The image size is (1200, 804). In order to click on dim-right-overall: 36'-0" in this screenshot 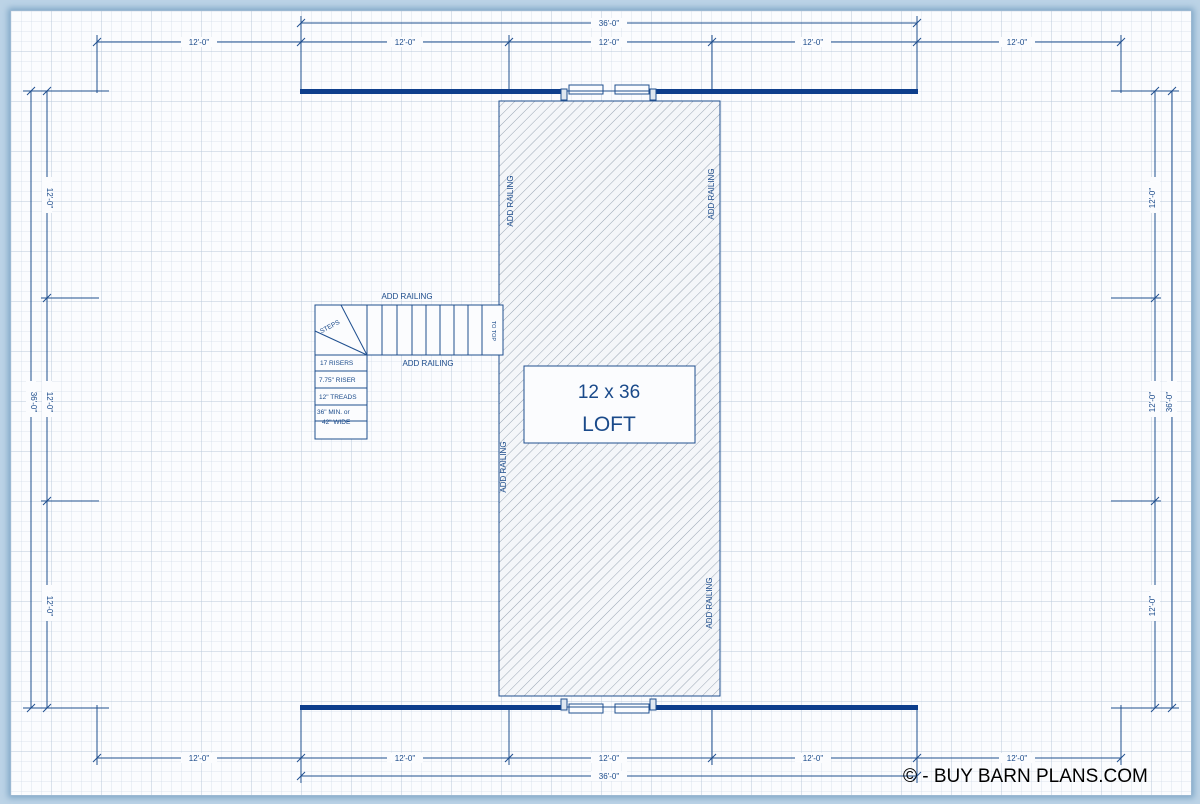, I will do `click(1169, 402)`.